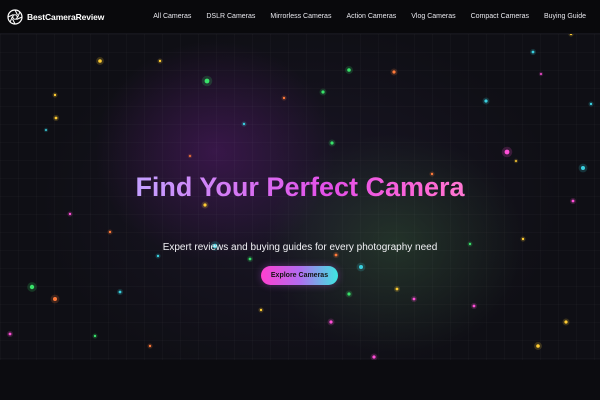 The image size is (600, 400). I want to click on nav-item-compact-cameras: Compact Cameras, so click(500, 16).